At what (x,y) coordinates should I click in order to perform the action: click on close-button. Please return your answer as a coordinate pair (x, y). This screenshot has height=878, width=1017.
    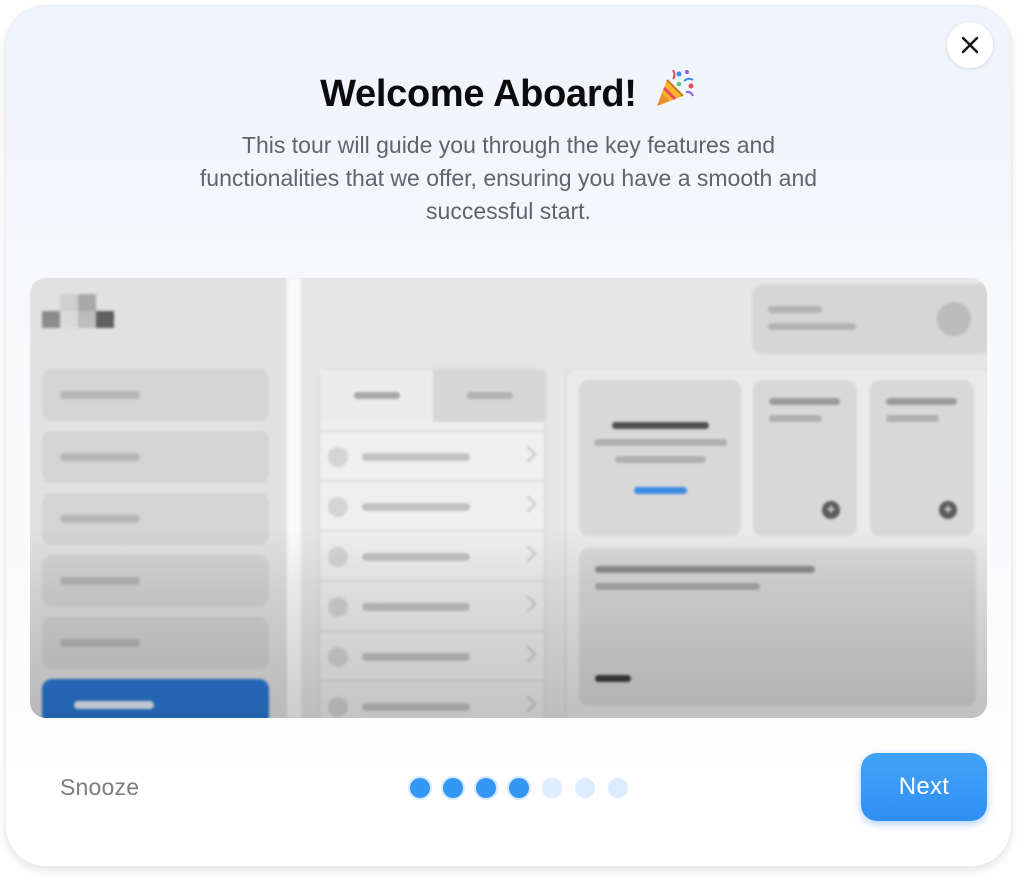
    Looking at the image, I should click on (970, 45).